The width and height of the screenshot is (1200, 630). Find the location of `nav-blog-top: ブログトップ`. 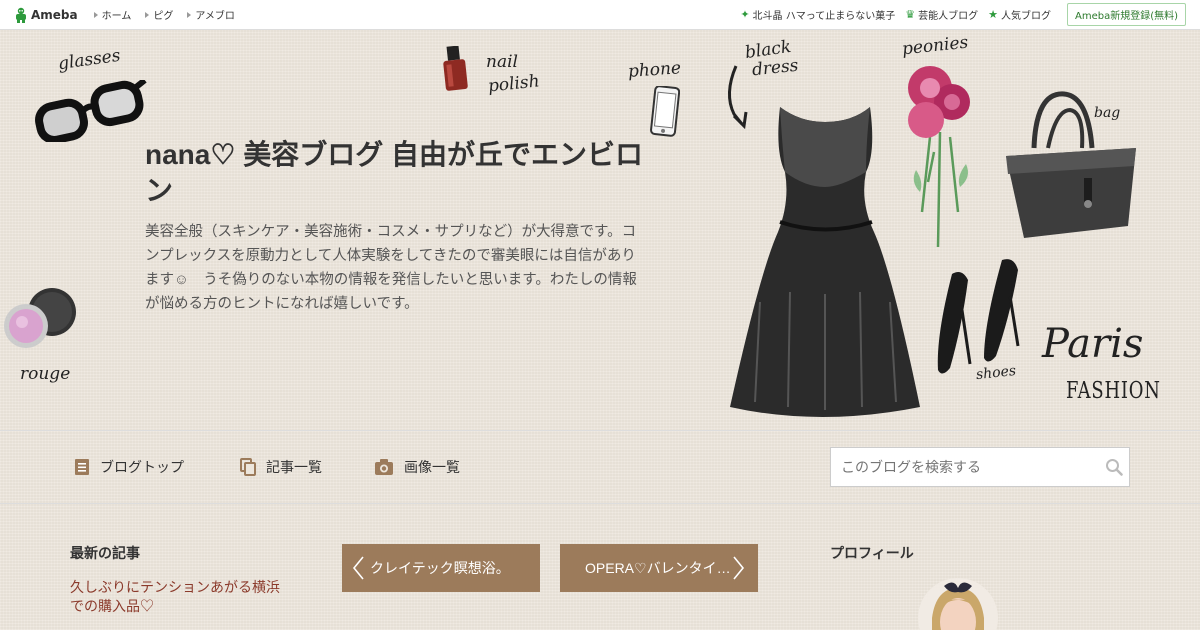

nav-blog-top: ブログトップ is located at coordinates (129, 467).